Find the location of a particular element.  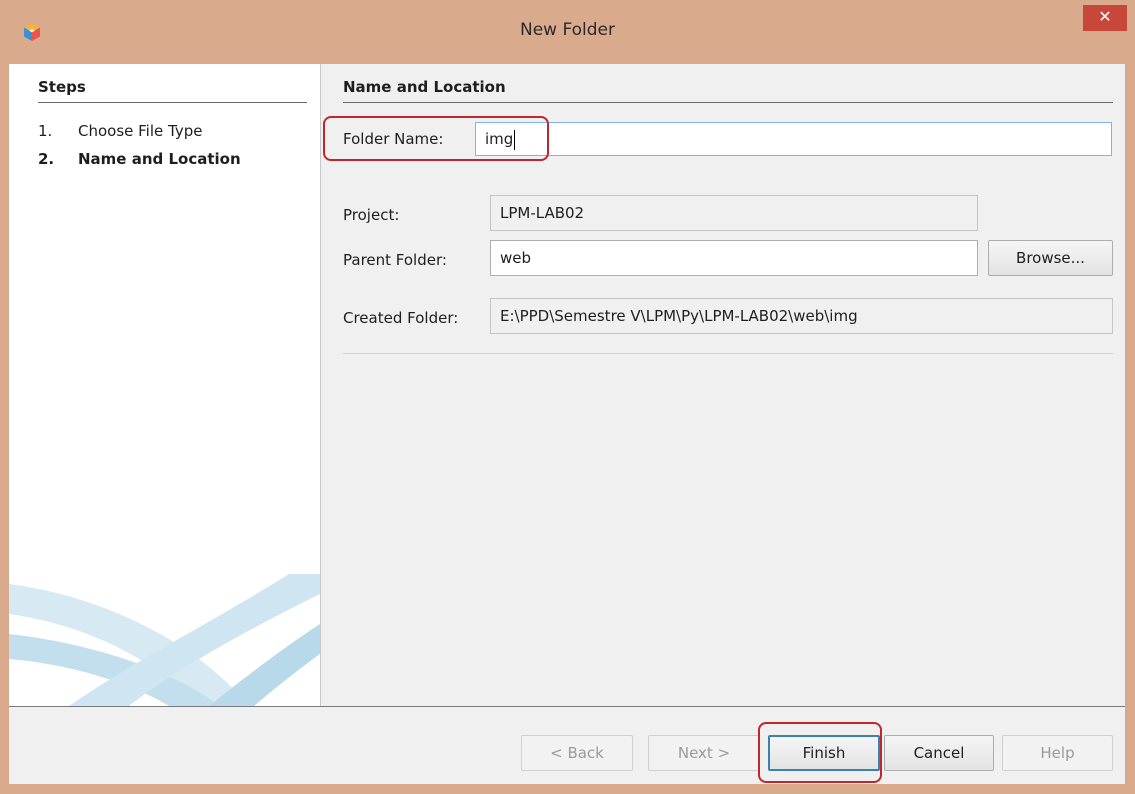

step-number: 2. is located at coordinates (46, 159).